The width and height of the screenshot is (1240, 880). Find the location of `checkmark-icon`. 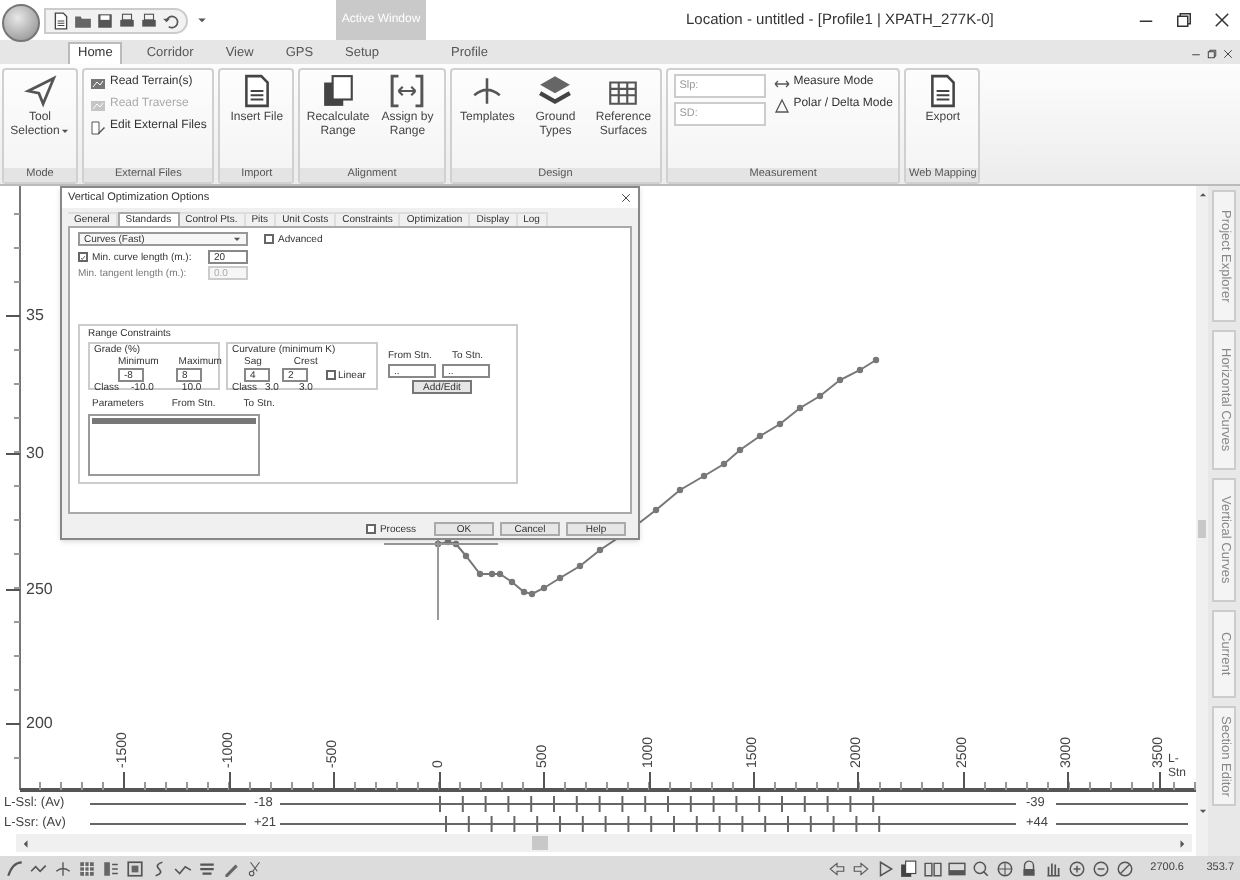

checkmark-icon is located at coordinates (83, 257).